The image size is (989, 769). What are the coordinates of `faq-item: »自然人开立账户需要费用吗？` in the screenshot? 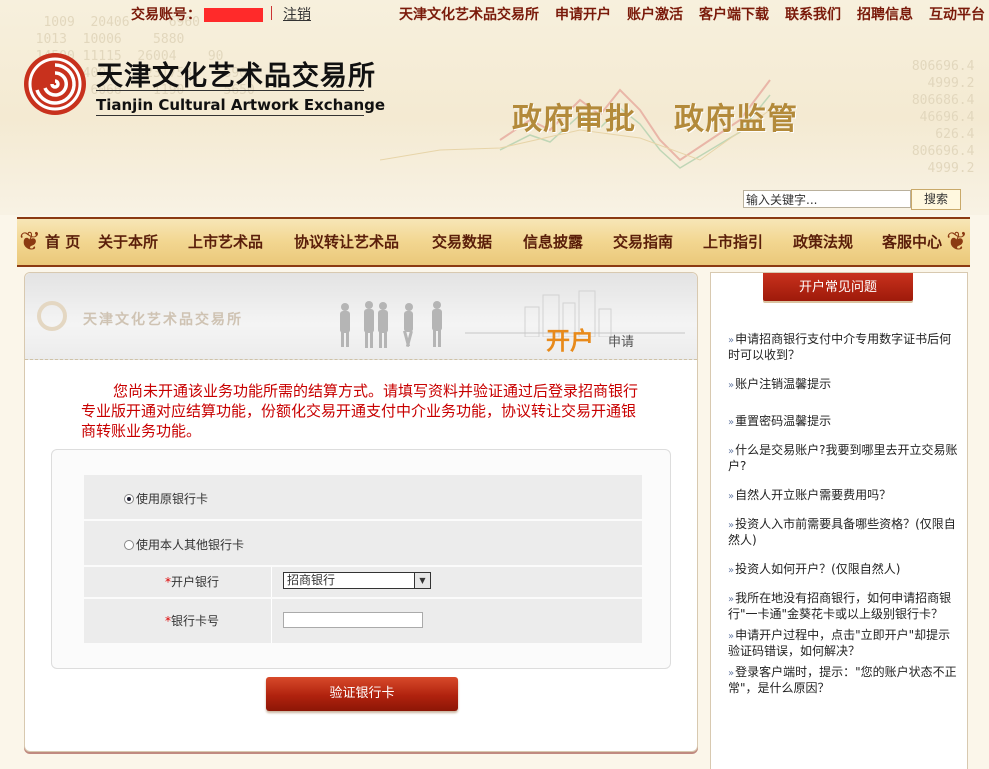 It's located at (844, 496).